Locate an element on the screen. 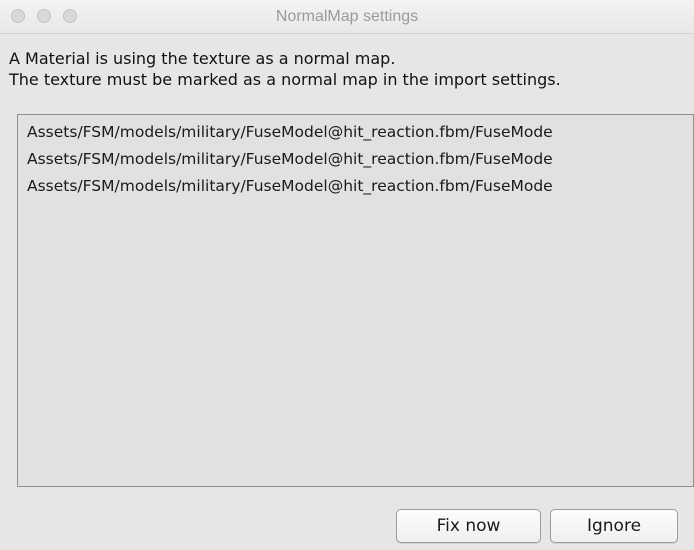 The width and height of the screenshot is (694, 550). ignore-button: Ignore is located at coordinates (614, 526).